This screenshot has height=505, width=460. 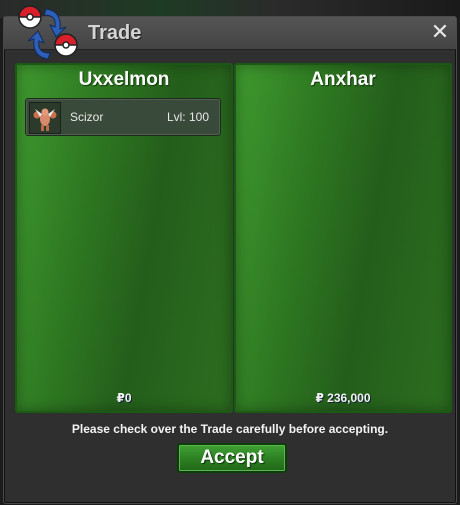 What do you see at coordinates (45, 118) in the screenshot?
I see `scizor-sprite-icon` at bounding box center [45, 118].